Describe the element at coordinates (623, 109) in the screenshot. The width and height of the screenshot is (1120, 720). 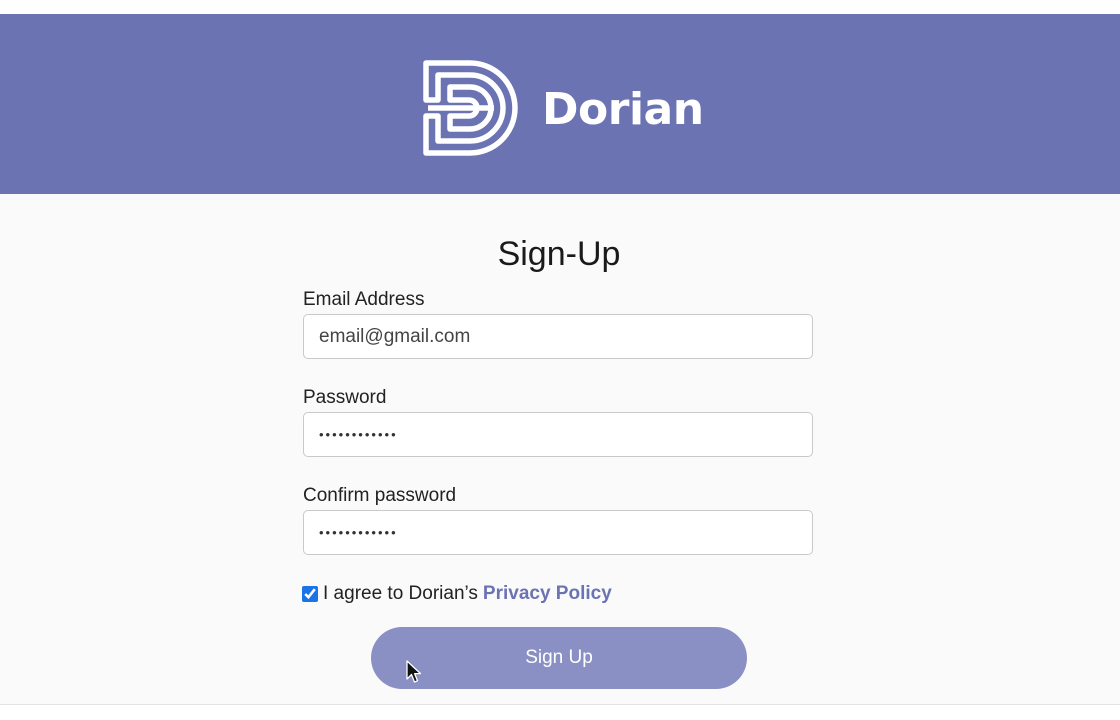
I see `brand-name: Dorian` at that location.